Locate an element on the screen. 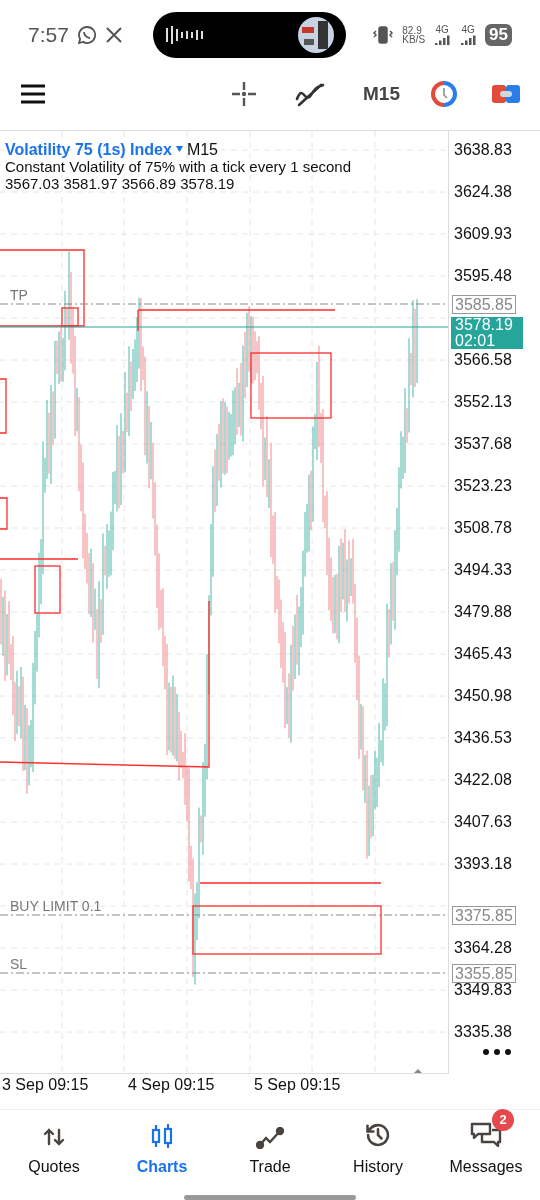  price-tick: 3638.83 is located at coordinates (483, 149).